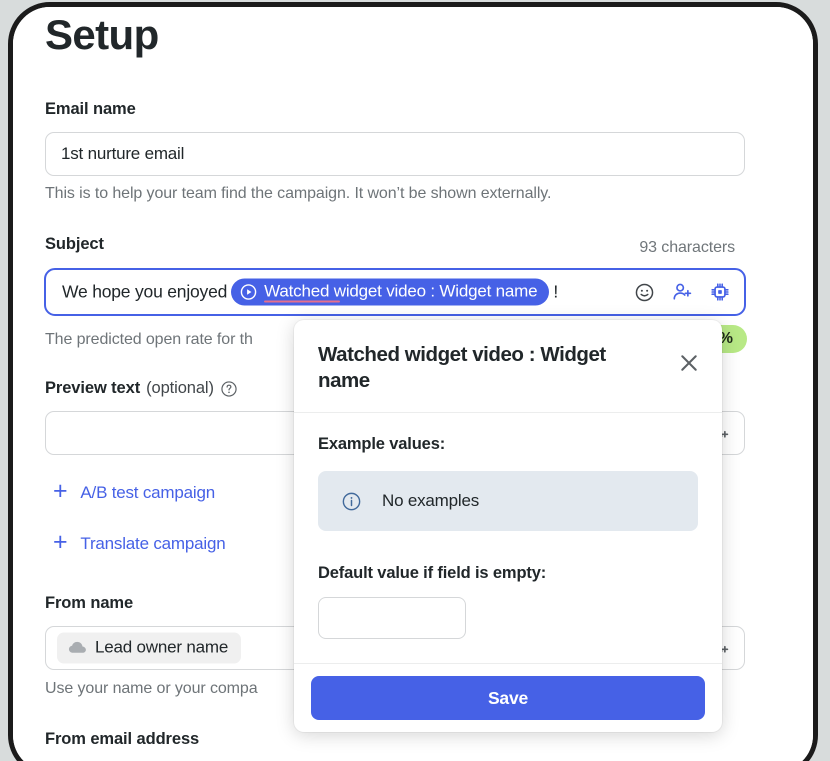 This screenshot has height=761, width=830. Describe the element at coordinates (90, 109) in the screenshot. I see `email-name-label: Email name` at that location.